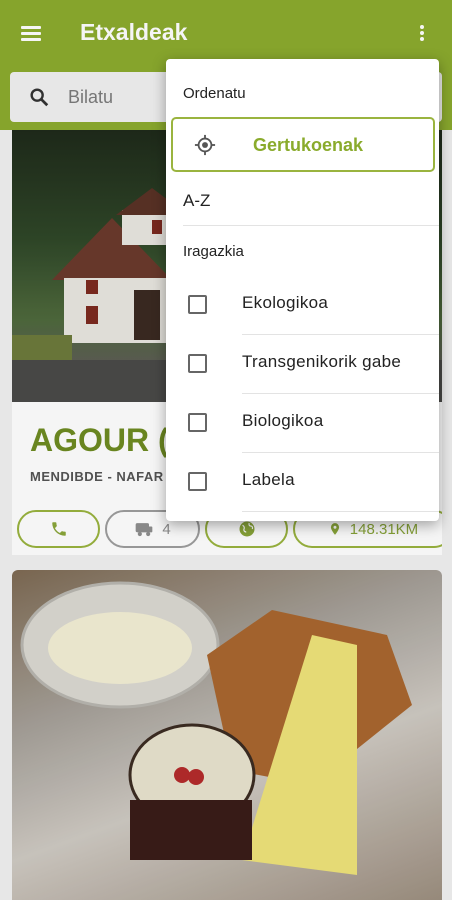  What do you see at coordinates (285, 302) in the screenshot?
I see `filter-label: Ekologikoa` at bounding box center [285, 302].